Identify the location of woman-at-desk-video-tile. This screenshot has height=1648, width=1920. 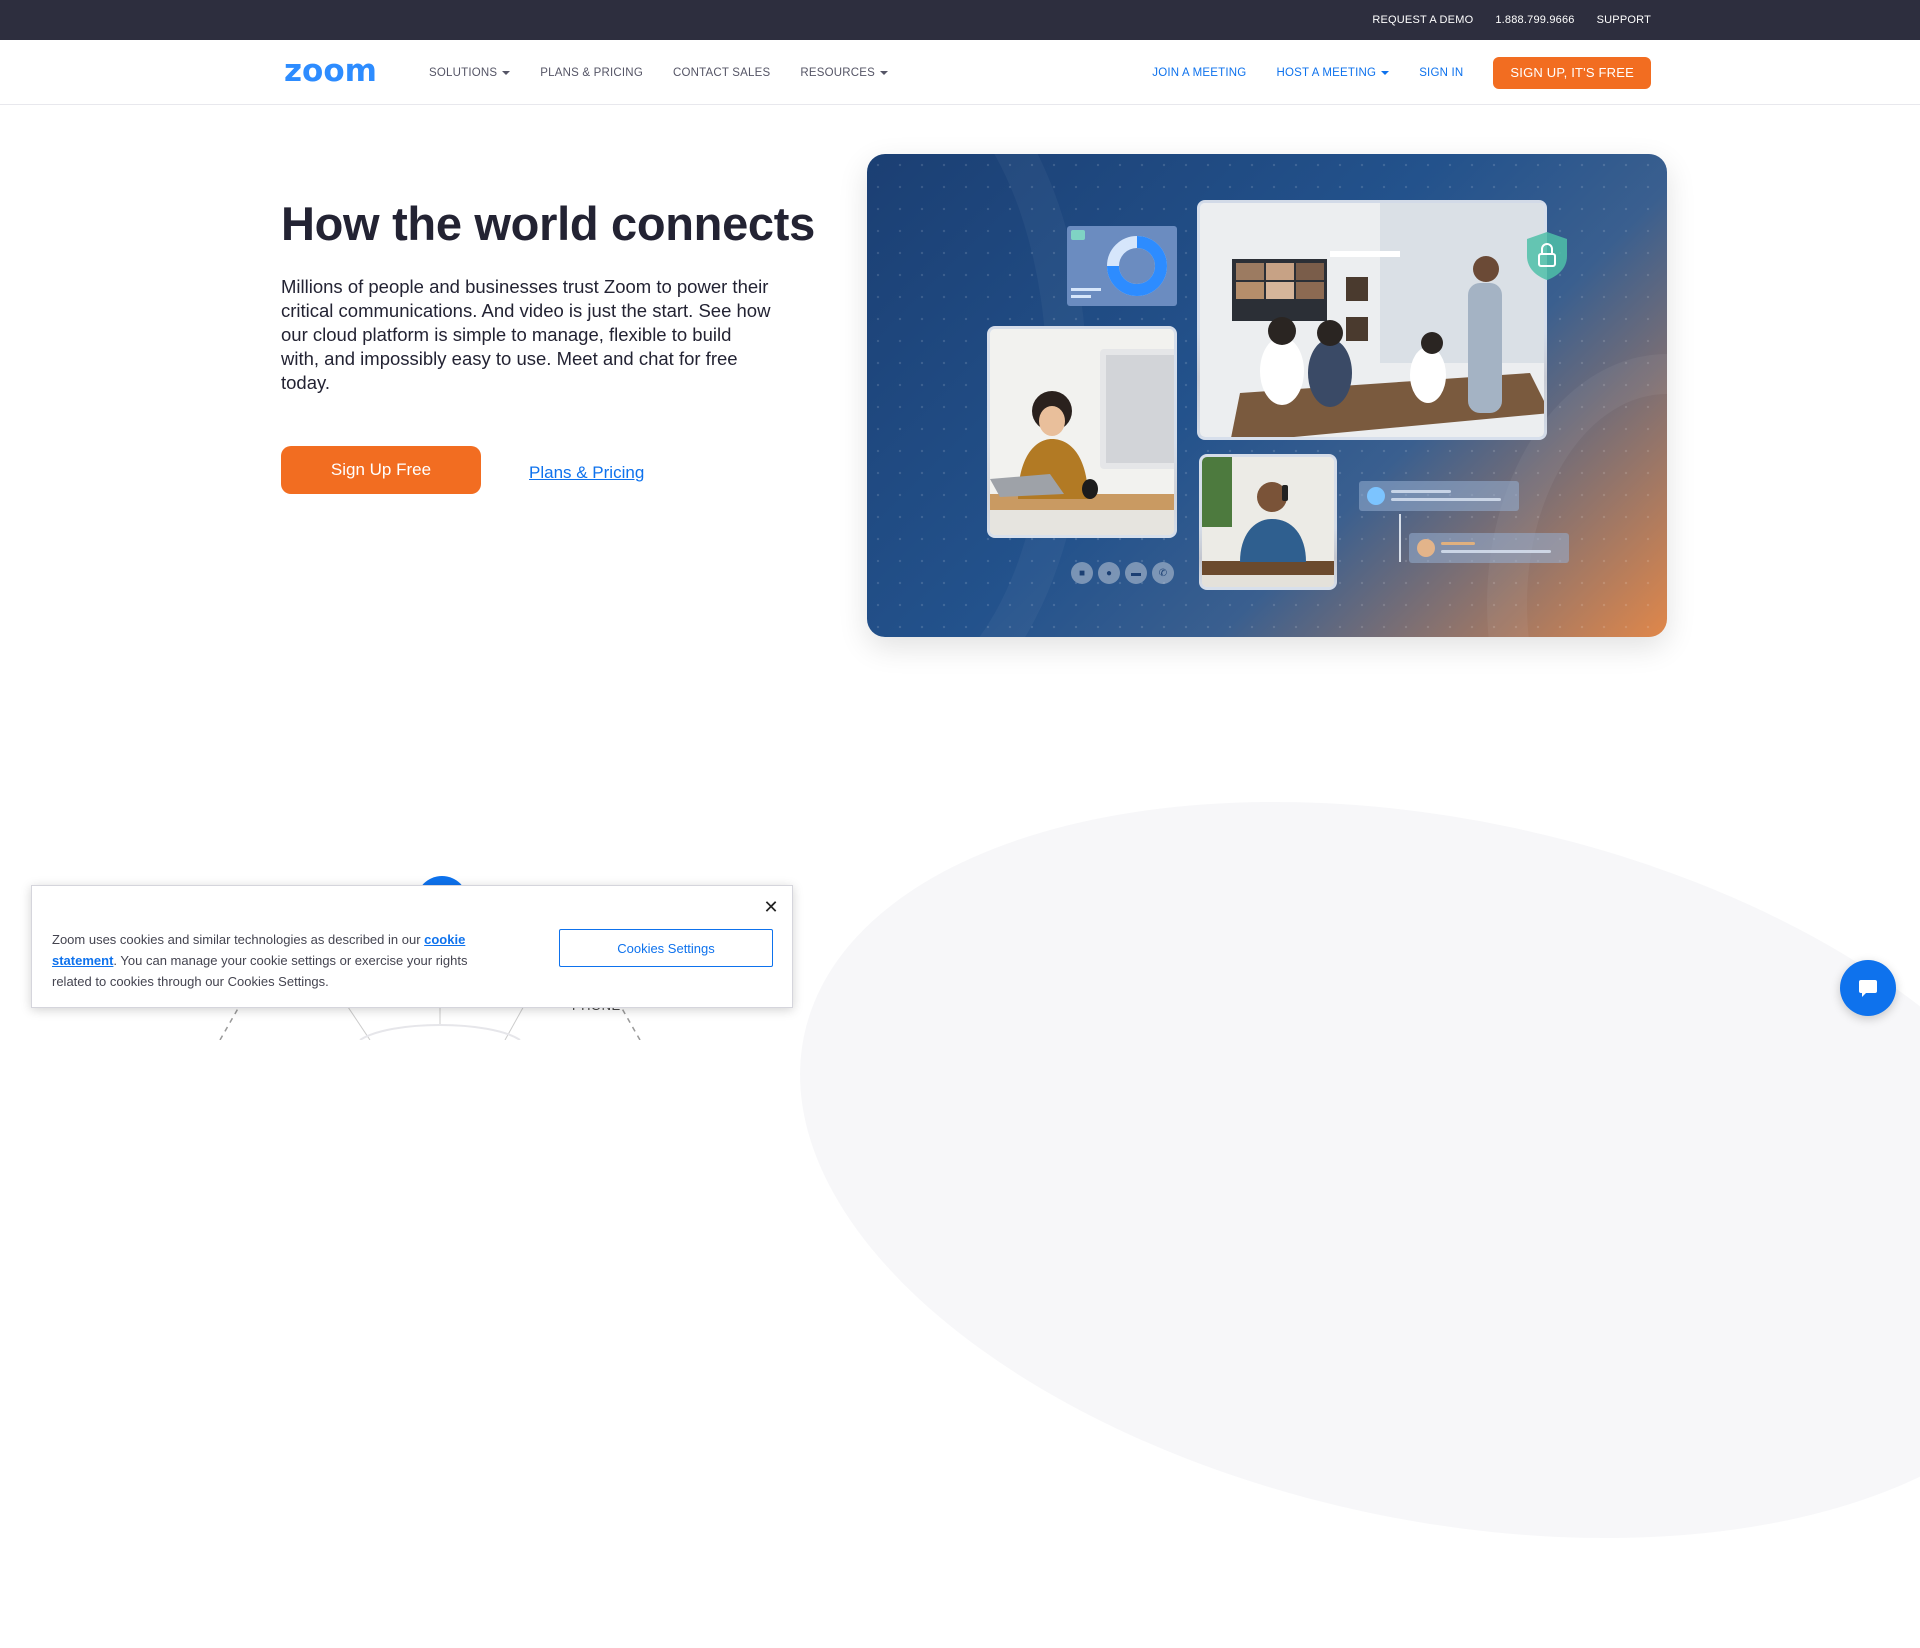
(1082, 432).